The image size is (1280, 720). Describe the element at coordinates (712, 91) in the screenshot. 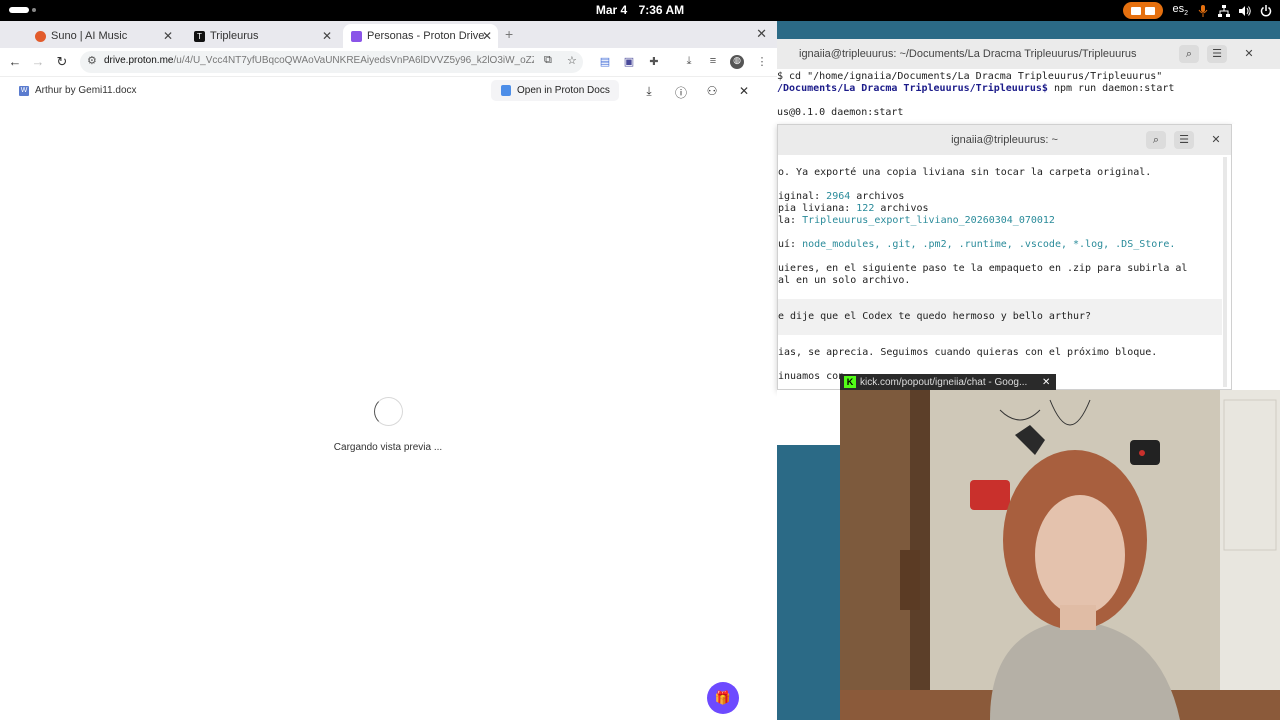

I see `share-user-icon: ⚇` at that location.